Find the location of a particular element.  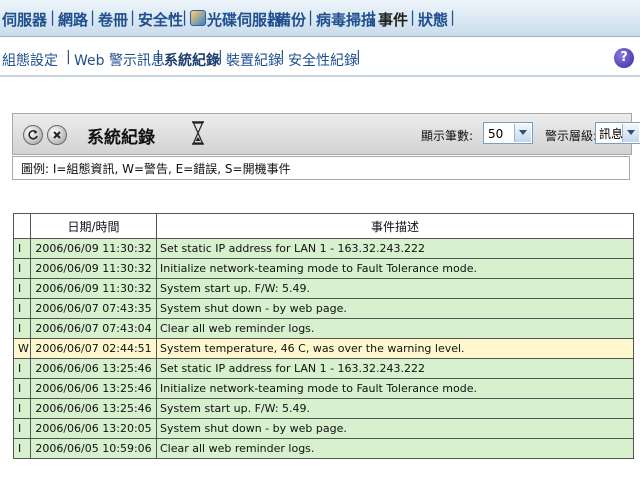

event-datetime-cell: 2006/06/07 07:43:04 is located at coordinates (93, 328).